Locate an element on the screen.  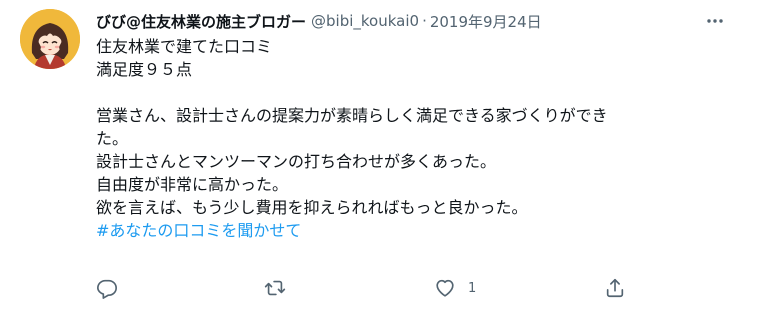
user-handle: @bibi_koukai0 is located at coordinates (365, 21).